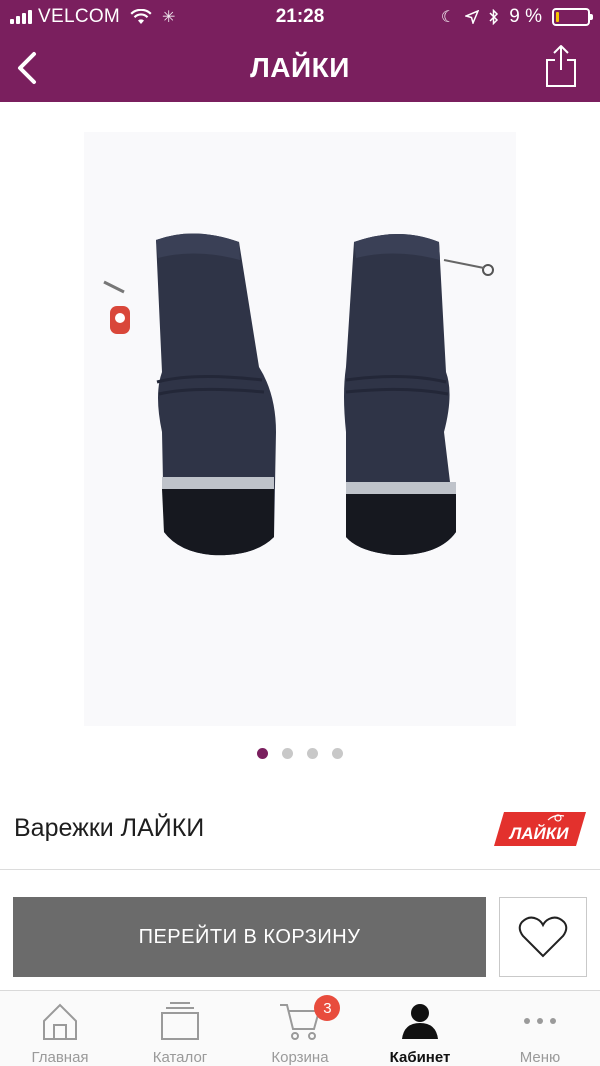 The image size is (600, 1066). Describe the element at coordinates (189, 394) in the screenshot. I see `left-mitten` at that location.